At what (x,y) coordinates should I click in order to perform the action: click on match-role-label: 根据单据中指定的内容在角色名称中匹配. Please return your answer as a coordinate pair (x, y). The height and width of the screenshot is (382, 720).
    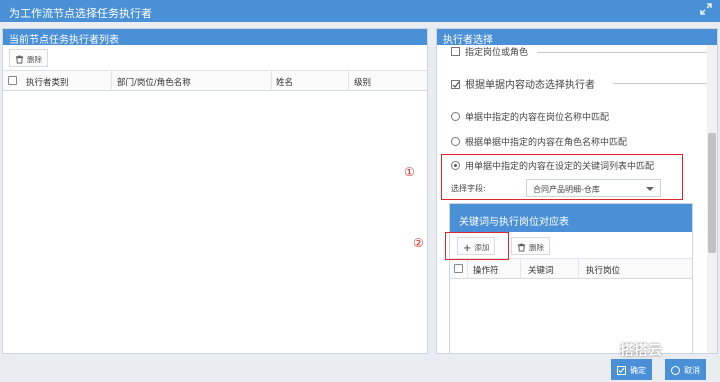
    Looking at the image, I should click on (546, 143).